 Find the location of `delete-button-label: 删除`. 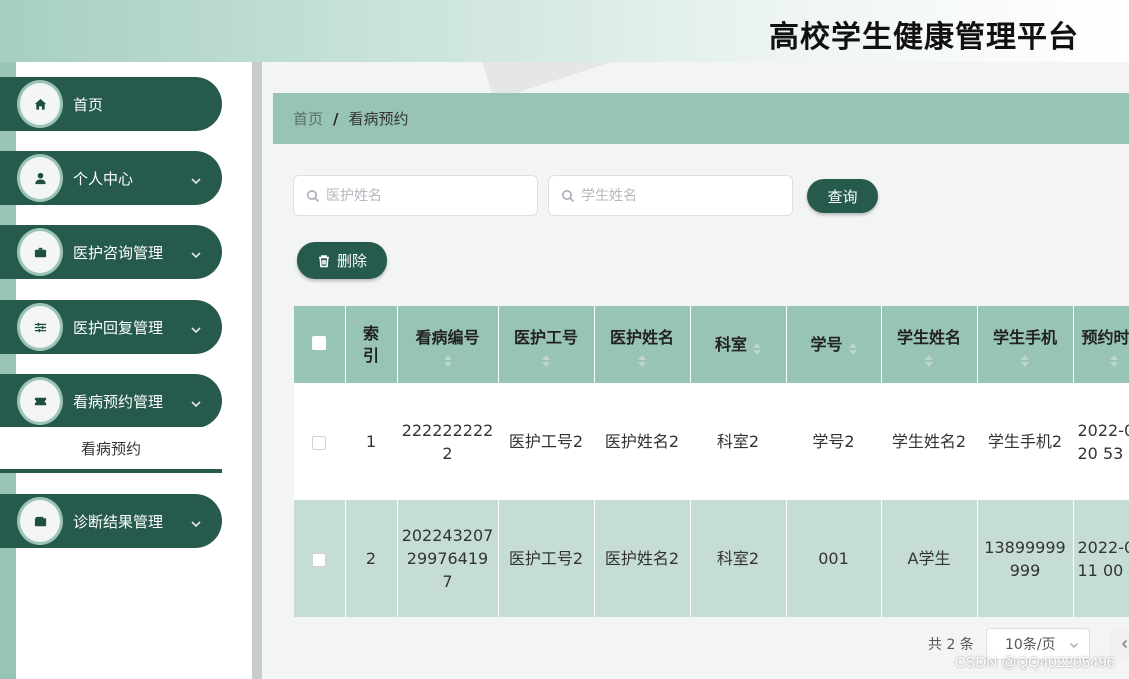

delete-button-label: 删除 is located at coordinates (351, 261).